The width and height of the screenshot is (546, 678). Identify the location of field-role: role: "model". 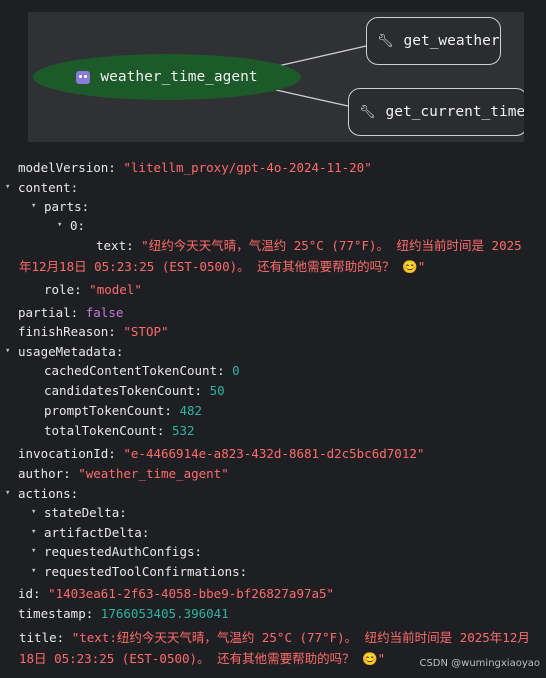
(93, 290).